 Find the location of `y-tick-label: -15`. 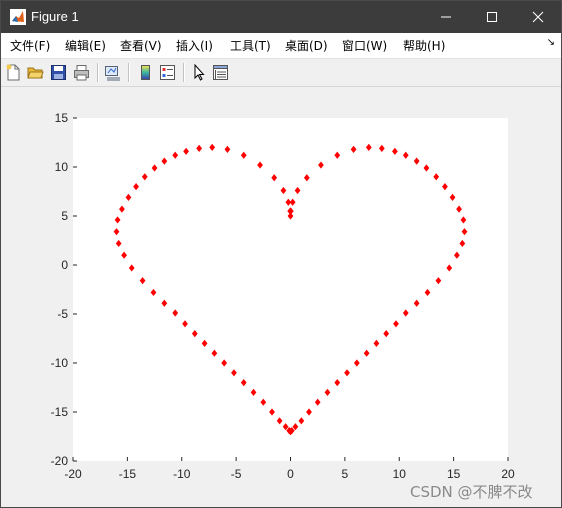

y-tick-label: -15 is located at coordinates (60, 412).